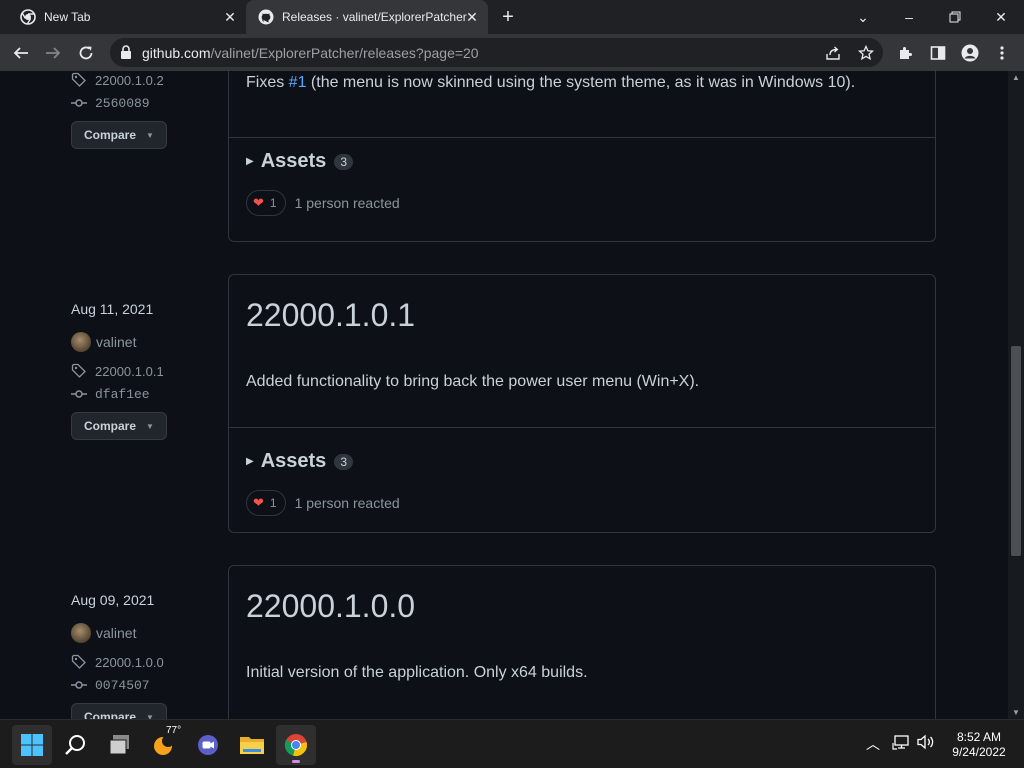 This screenshot has width=1024, height=768. I want to click on new-tab-plus-icon: +, so click(508, 17).